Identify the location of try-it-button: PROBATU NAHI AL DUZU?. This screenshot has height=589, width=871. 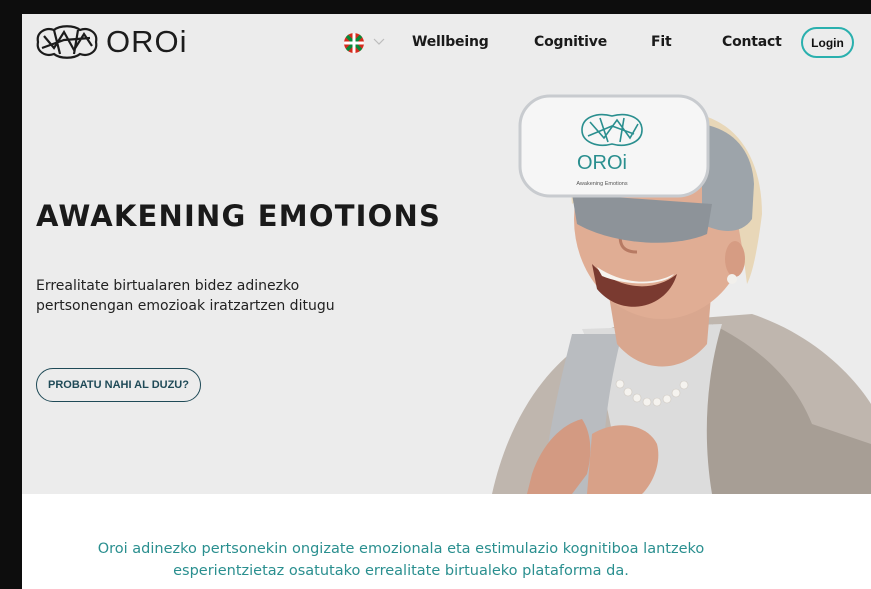
(118, 385).